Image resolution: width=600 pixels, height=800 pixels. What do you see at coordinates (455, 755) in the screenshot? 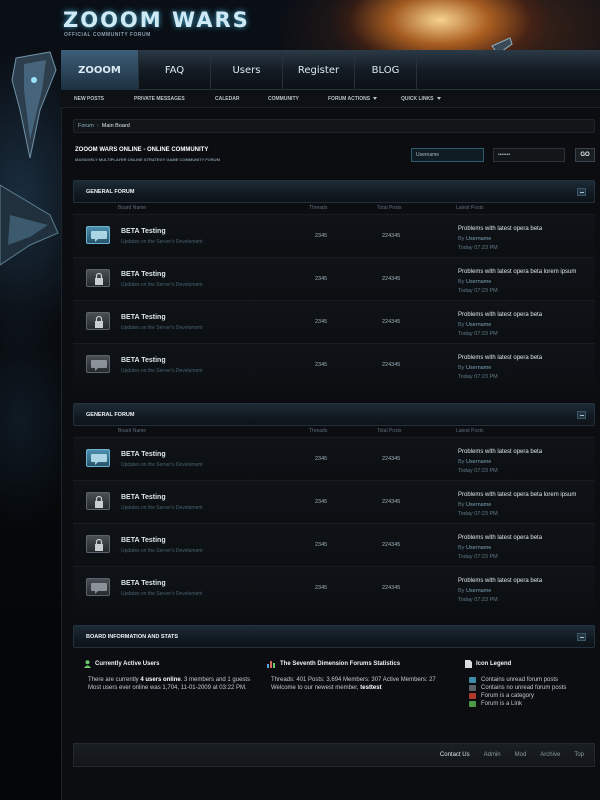
I see `footer-contact-link: Contact Us` at bounding box center [455, 755].